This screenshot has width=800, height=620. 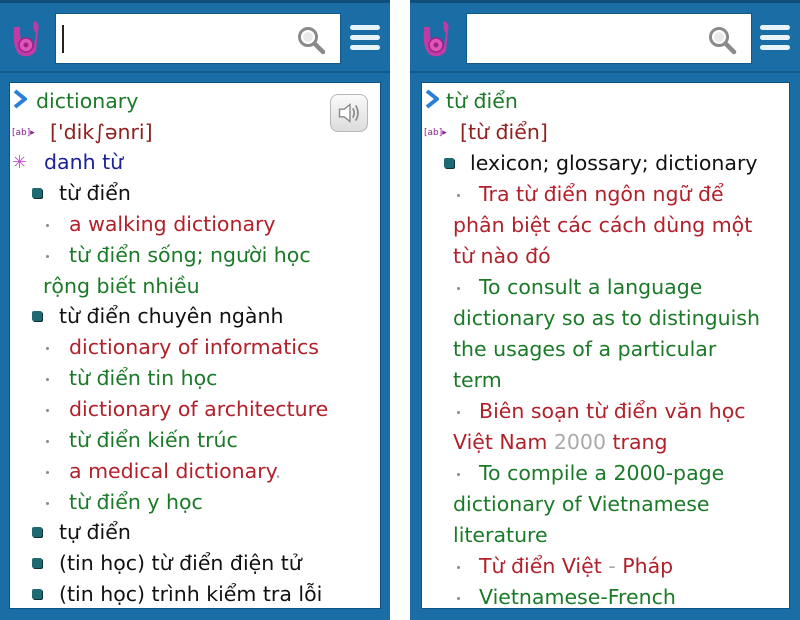 What do you see at coordinates (502, 256) in the screenshot?
I see `example: từ nào đó` at bounding box center [502, 256].